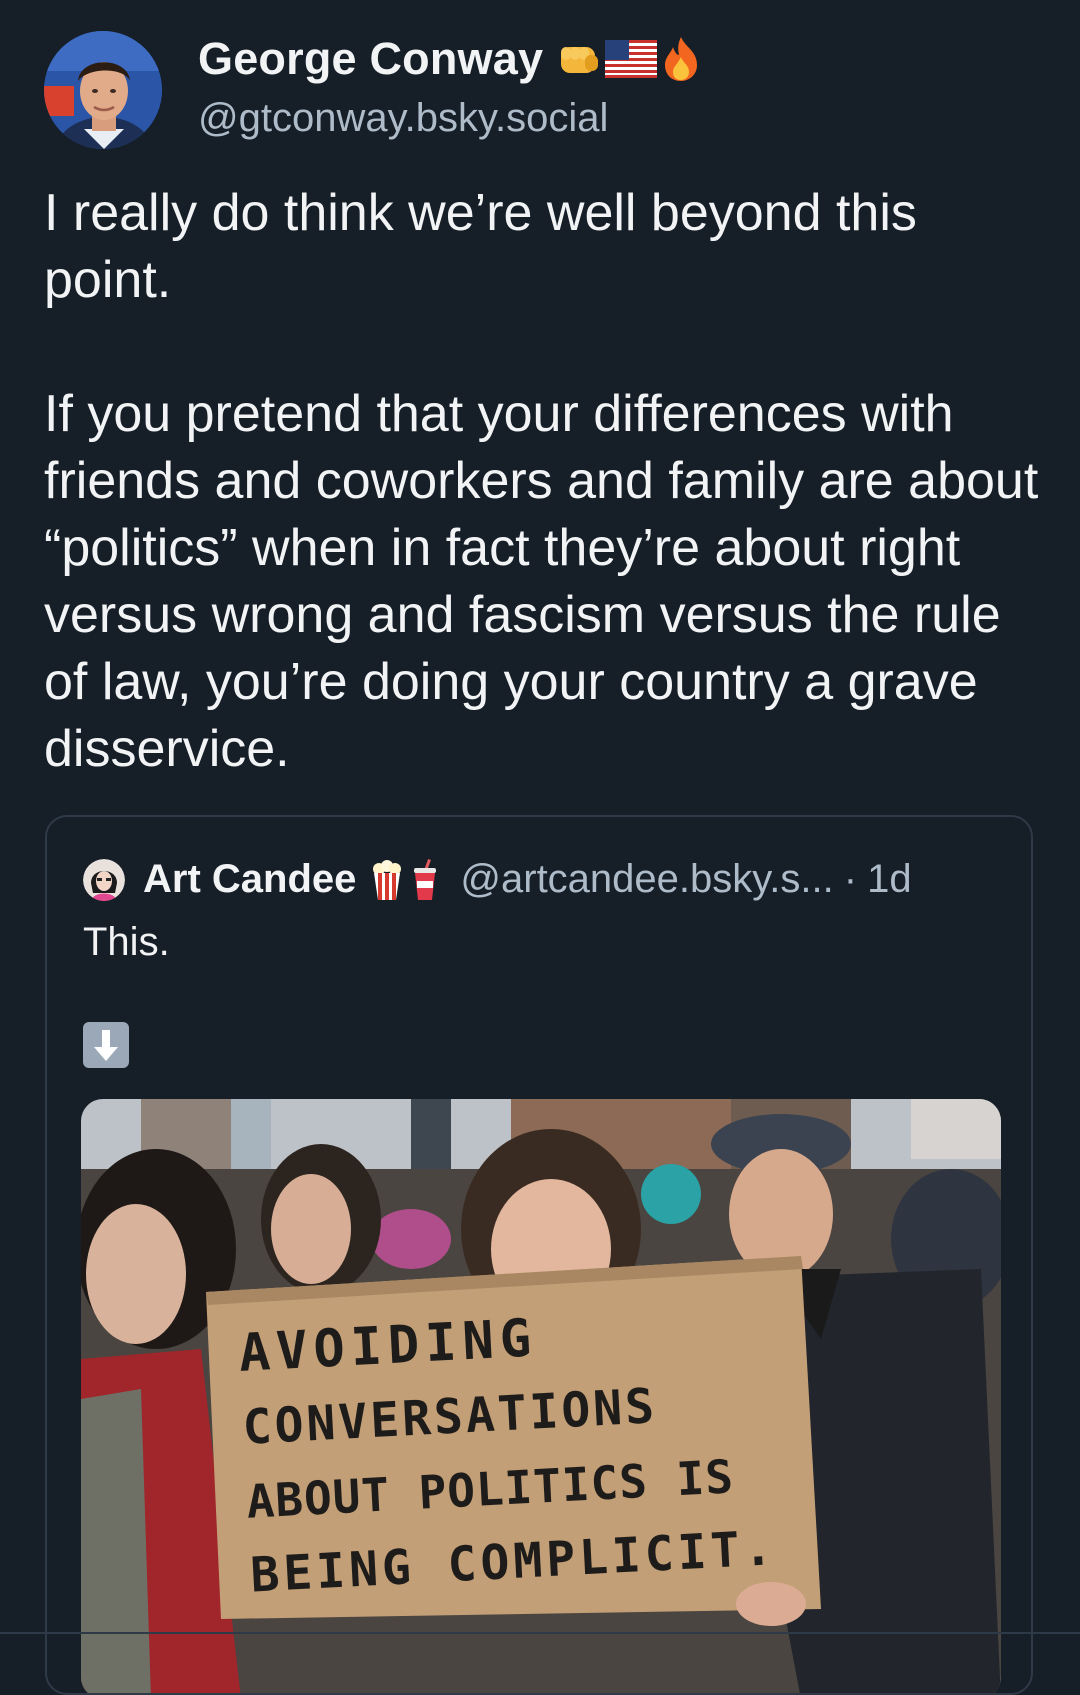  Describe the element at coordinates (126, 942) in the screenshot. I see `quoted-post-text: This.` at that location.